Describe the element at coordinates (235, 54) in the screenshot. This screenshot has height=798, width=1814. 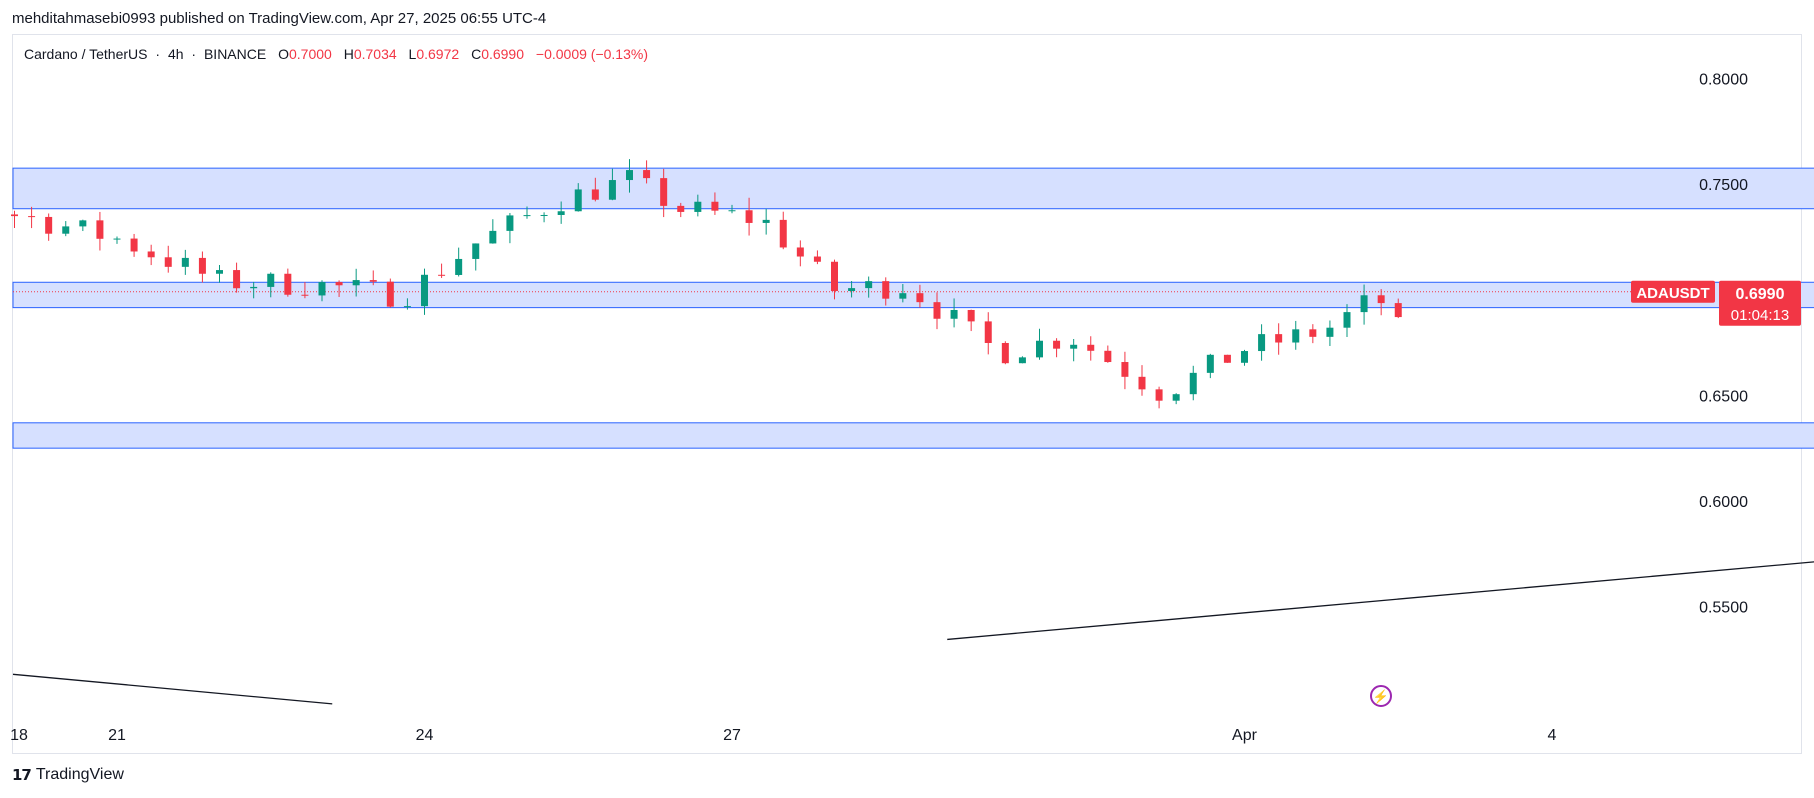
I see `exchange: BINANCE` at that location.